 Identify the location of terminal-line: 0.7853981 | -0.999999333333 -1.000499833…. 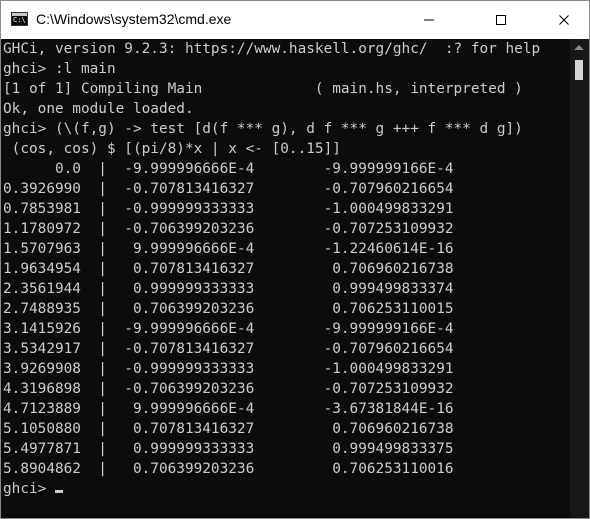
(228, 209).